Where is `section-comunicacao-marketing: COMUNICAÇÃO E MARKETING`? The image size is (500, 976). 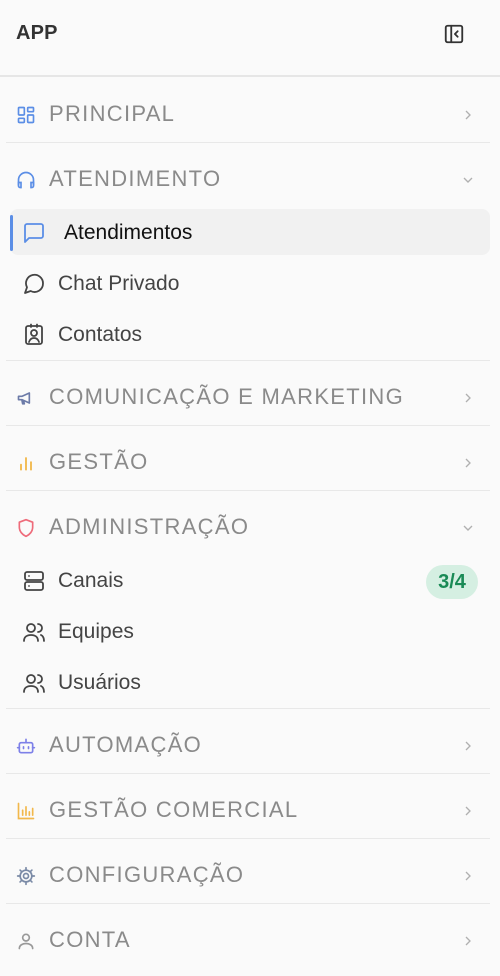 section-comunicacao-marketing: COMUNICAÇÃO E MARKETING is located at coordinates (248, 398).